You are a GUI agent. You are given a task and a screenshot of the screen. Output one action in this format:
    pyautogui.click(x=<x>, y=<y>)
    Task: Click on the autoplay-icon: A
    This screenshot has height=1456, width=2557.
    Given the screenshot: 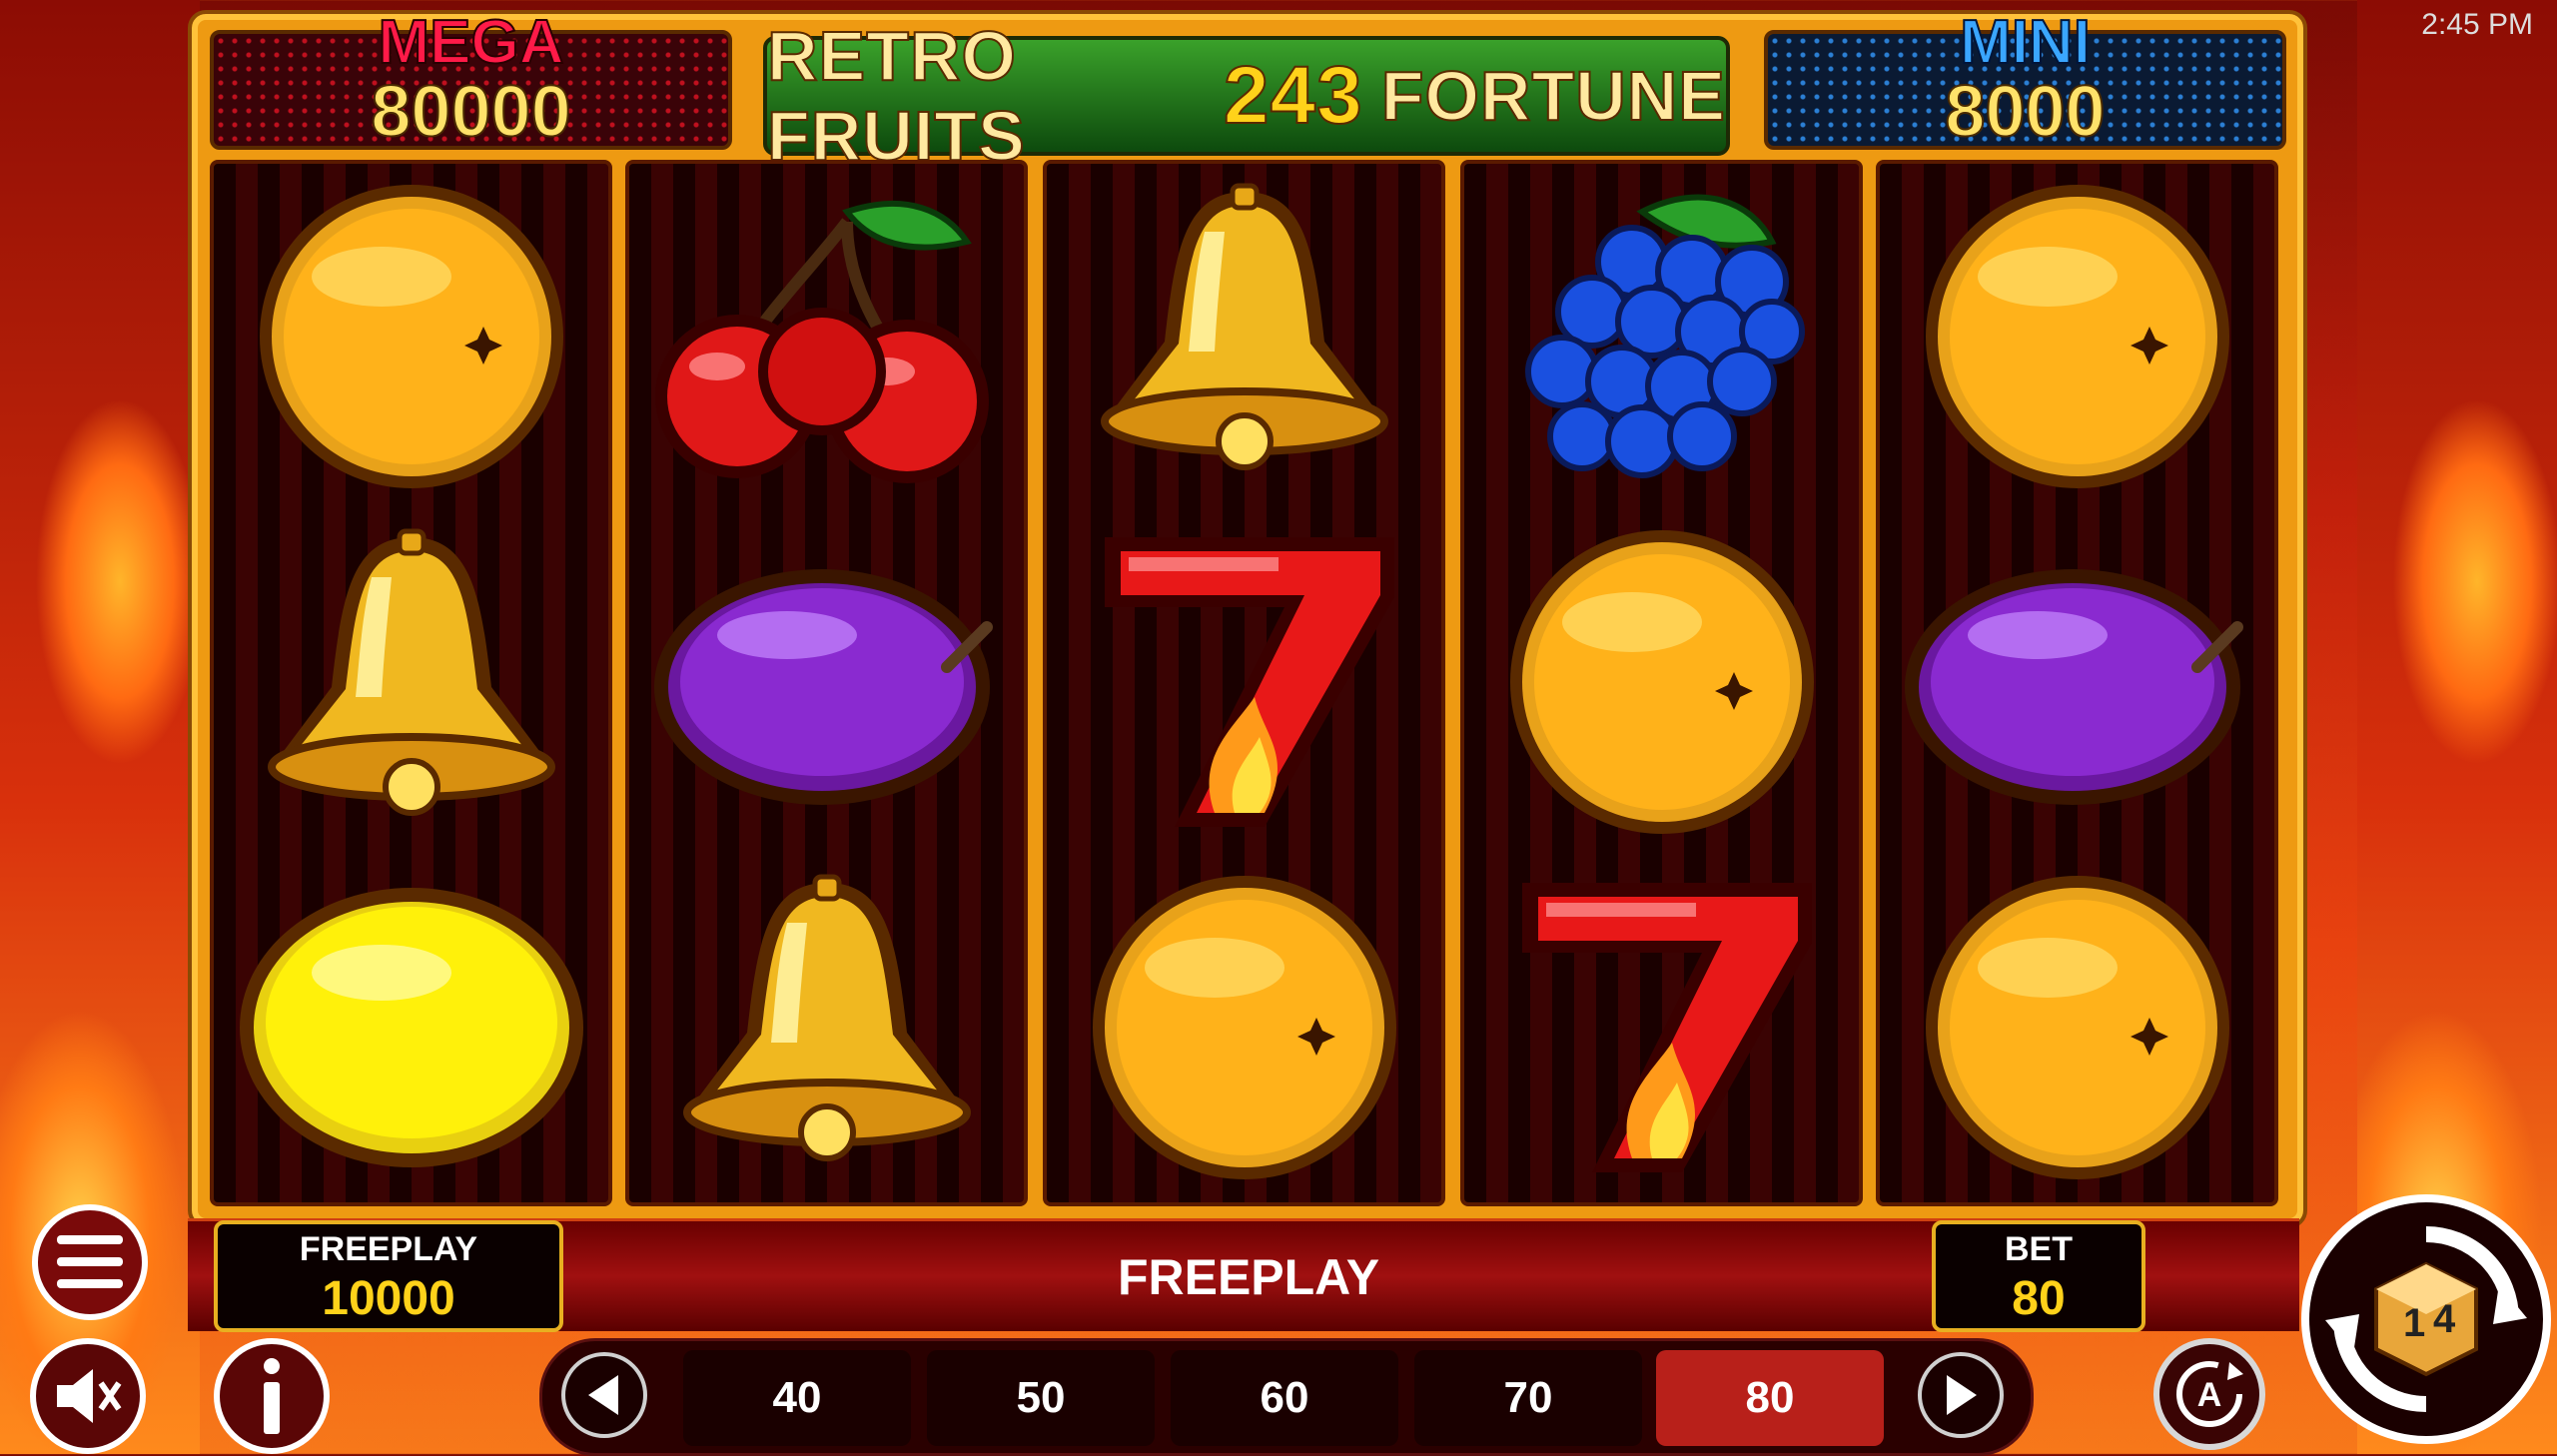 What is the action you would take?
    pyautogui.click(x=2209, y=1394)
    